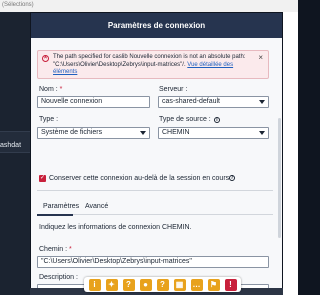 This screenshot has width=320, height=295. What do you see at coordinates (61, 206) in the screenshot?
I see `tab-parameters: Paramètres` at bounding box center [61, 206].